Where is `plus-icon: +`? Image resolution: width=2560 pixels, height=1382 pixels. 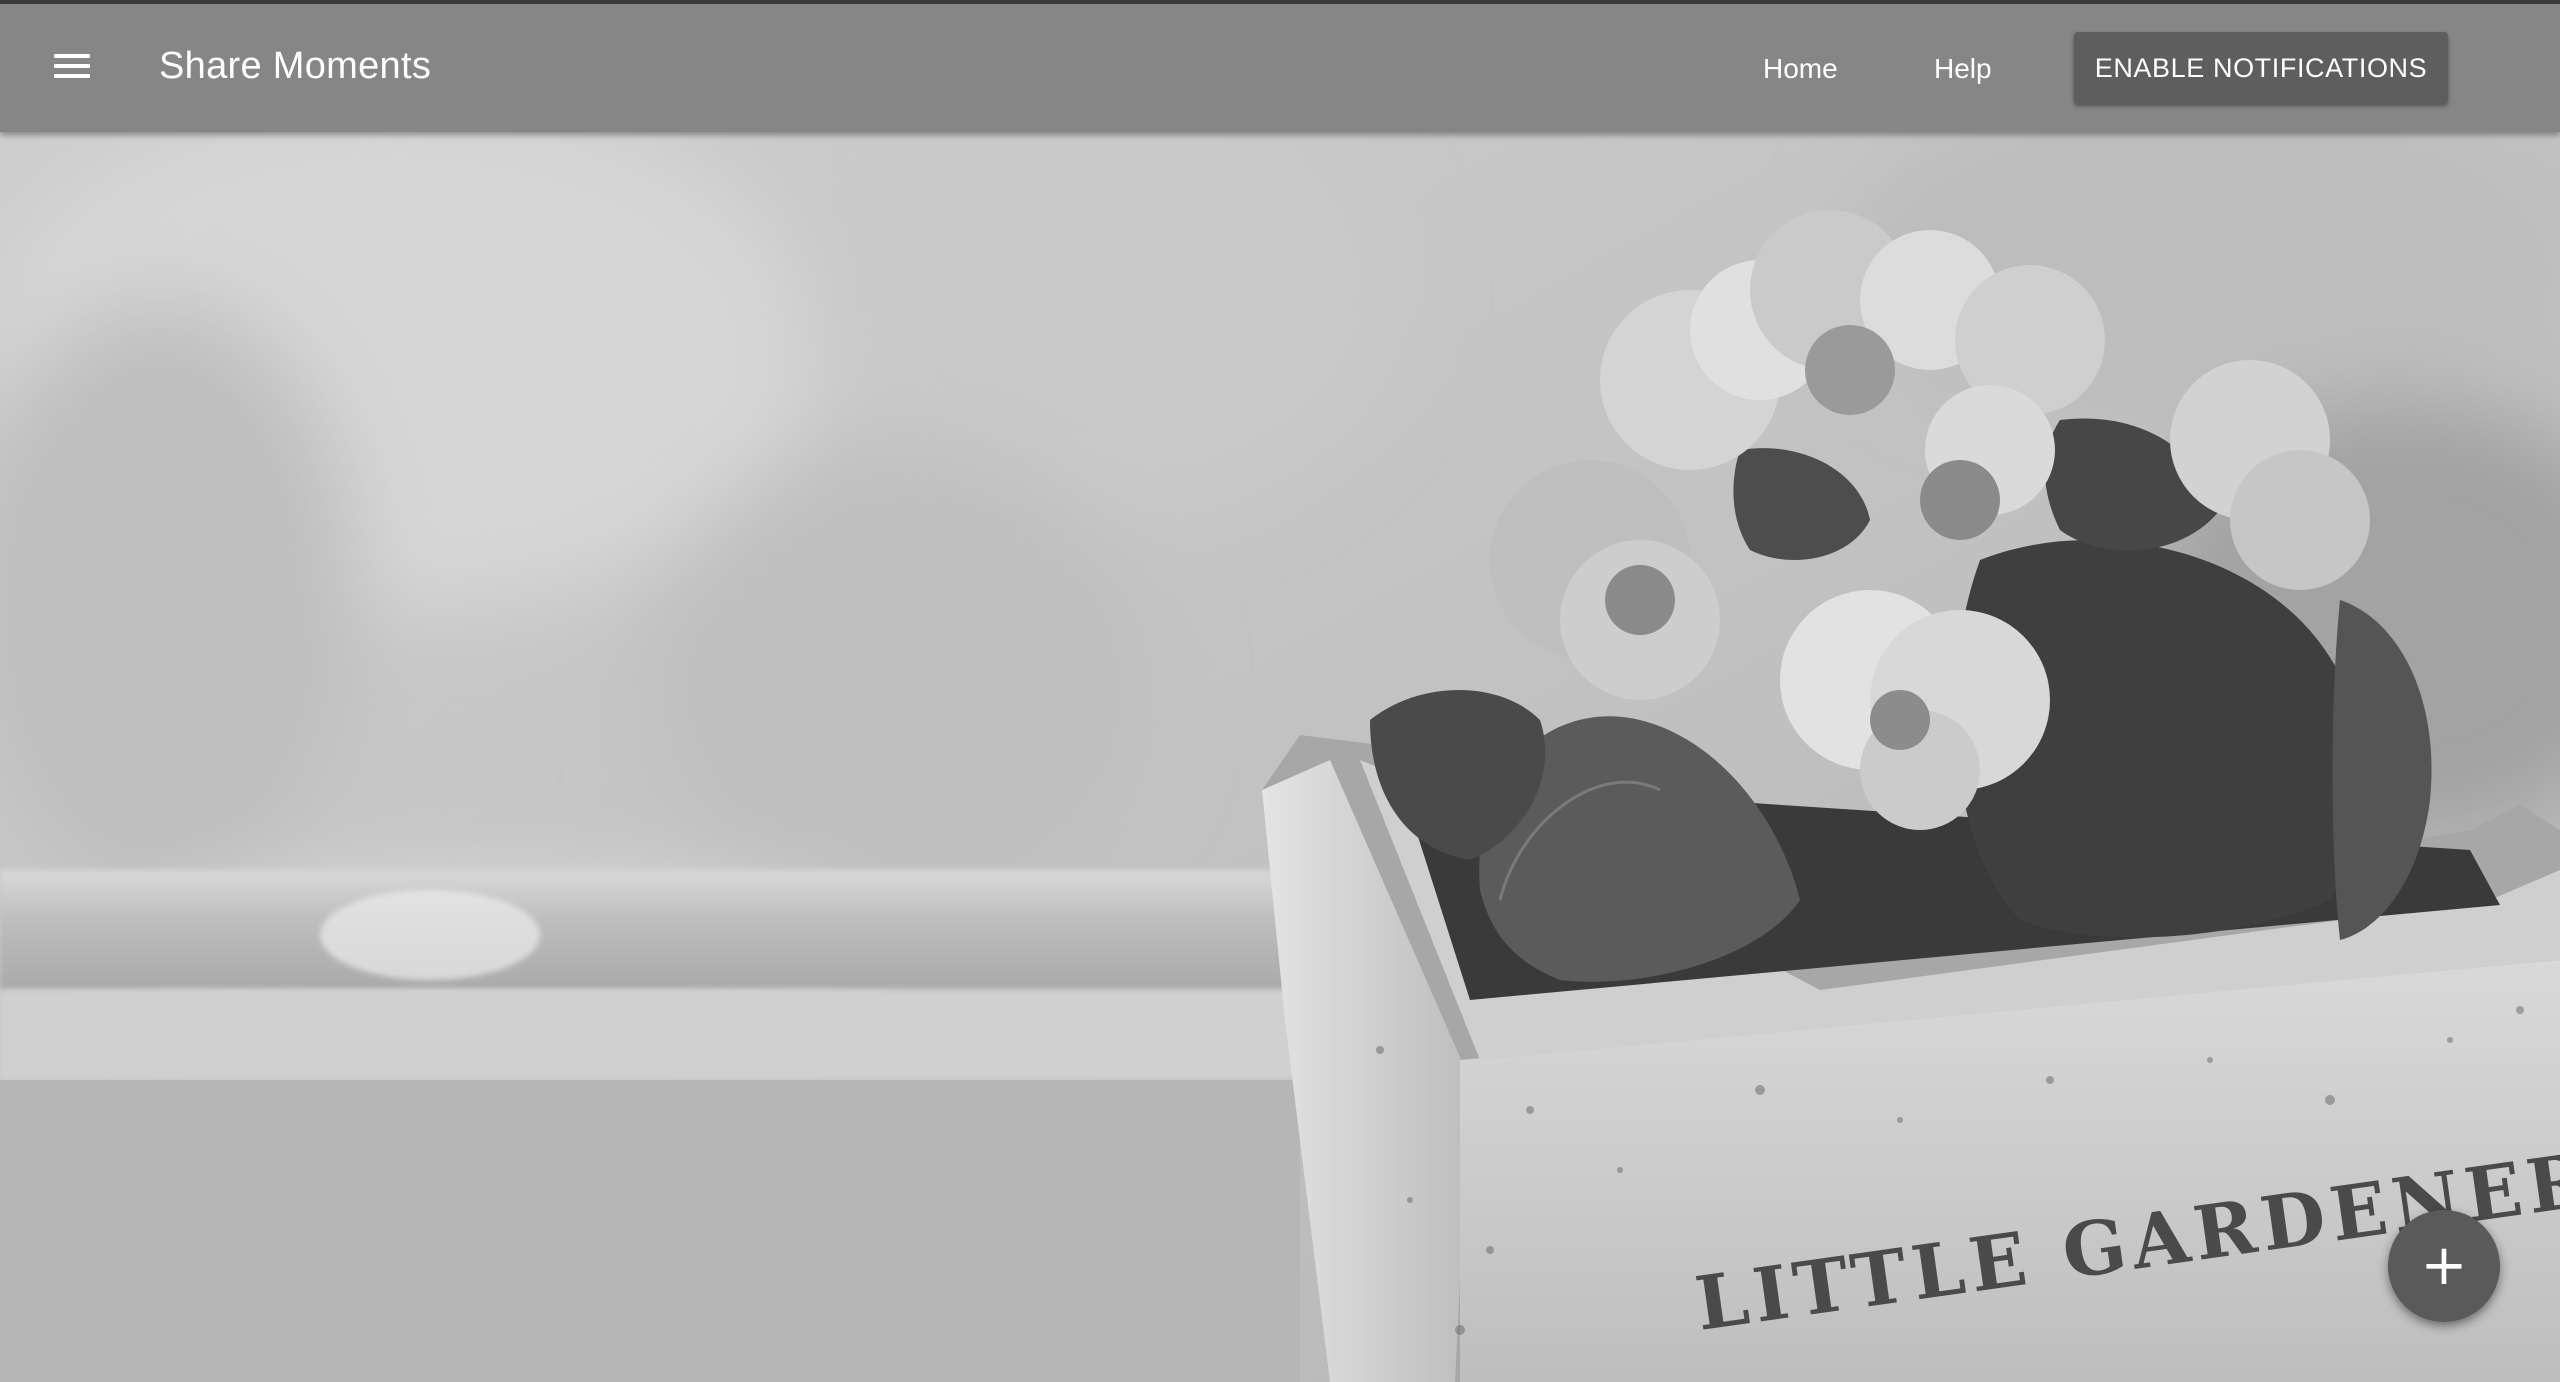 plus-icon: + is located at coordinates (2444, 1265).